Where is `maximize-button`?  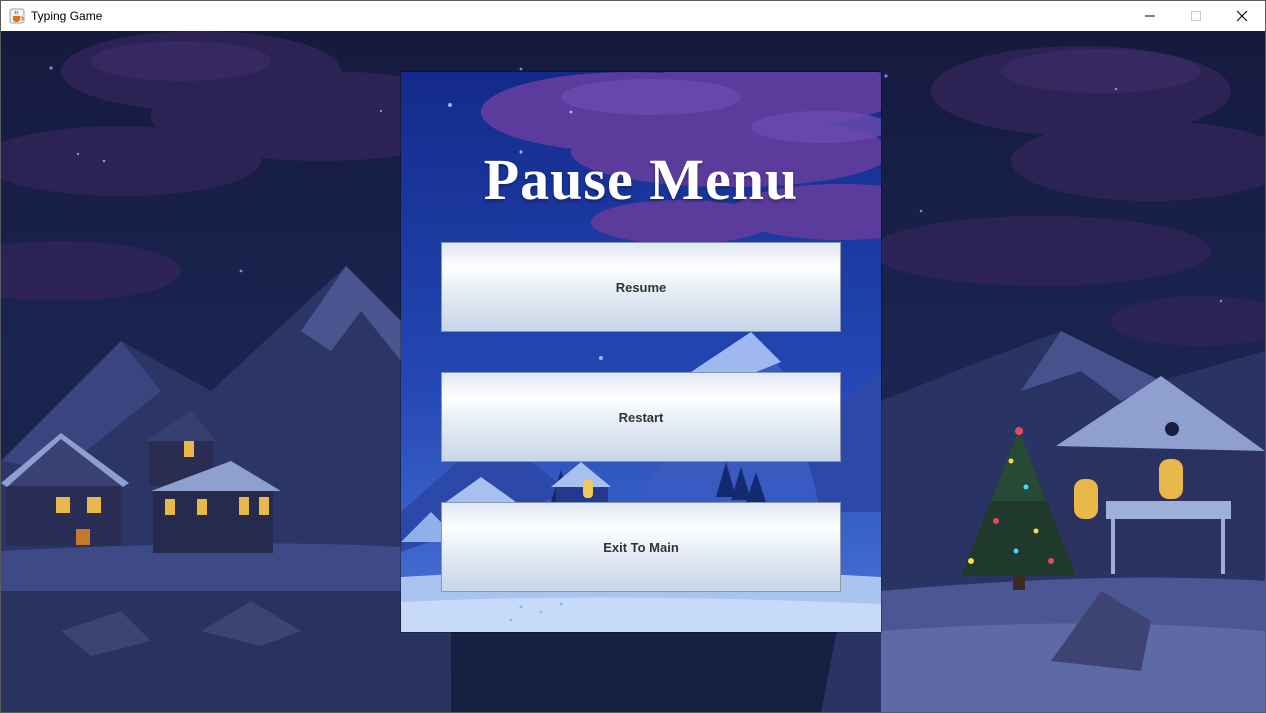
maximize-button is located at coordinates (1196, 16).